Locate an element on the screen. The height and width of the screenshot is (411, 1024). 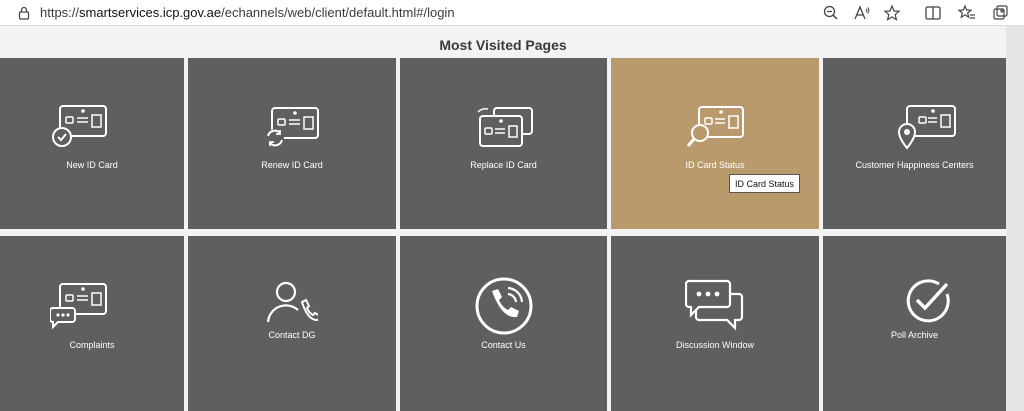
favorites-icon is located at coordinates (967, 13).